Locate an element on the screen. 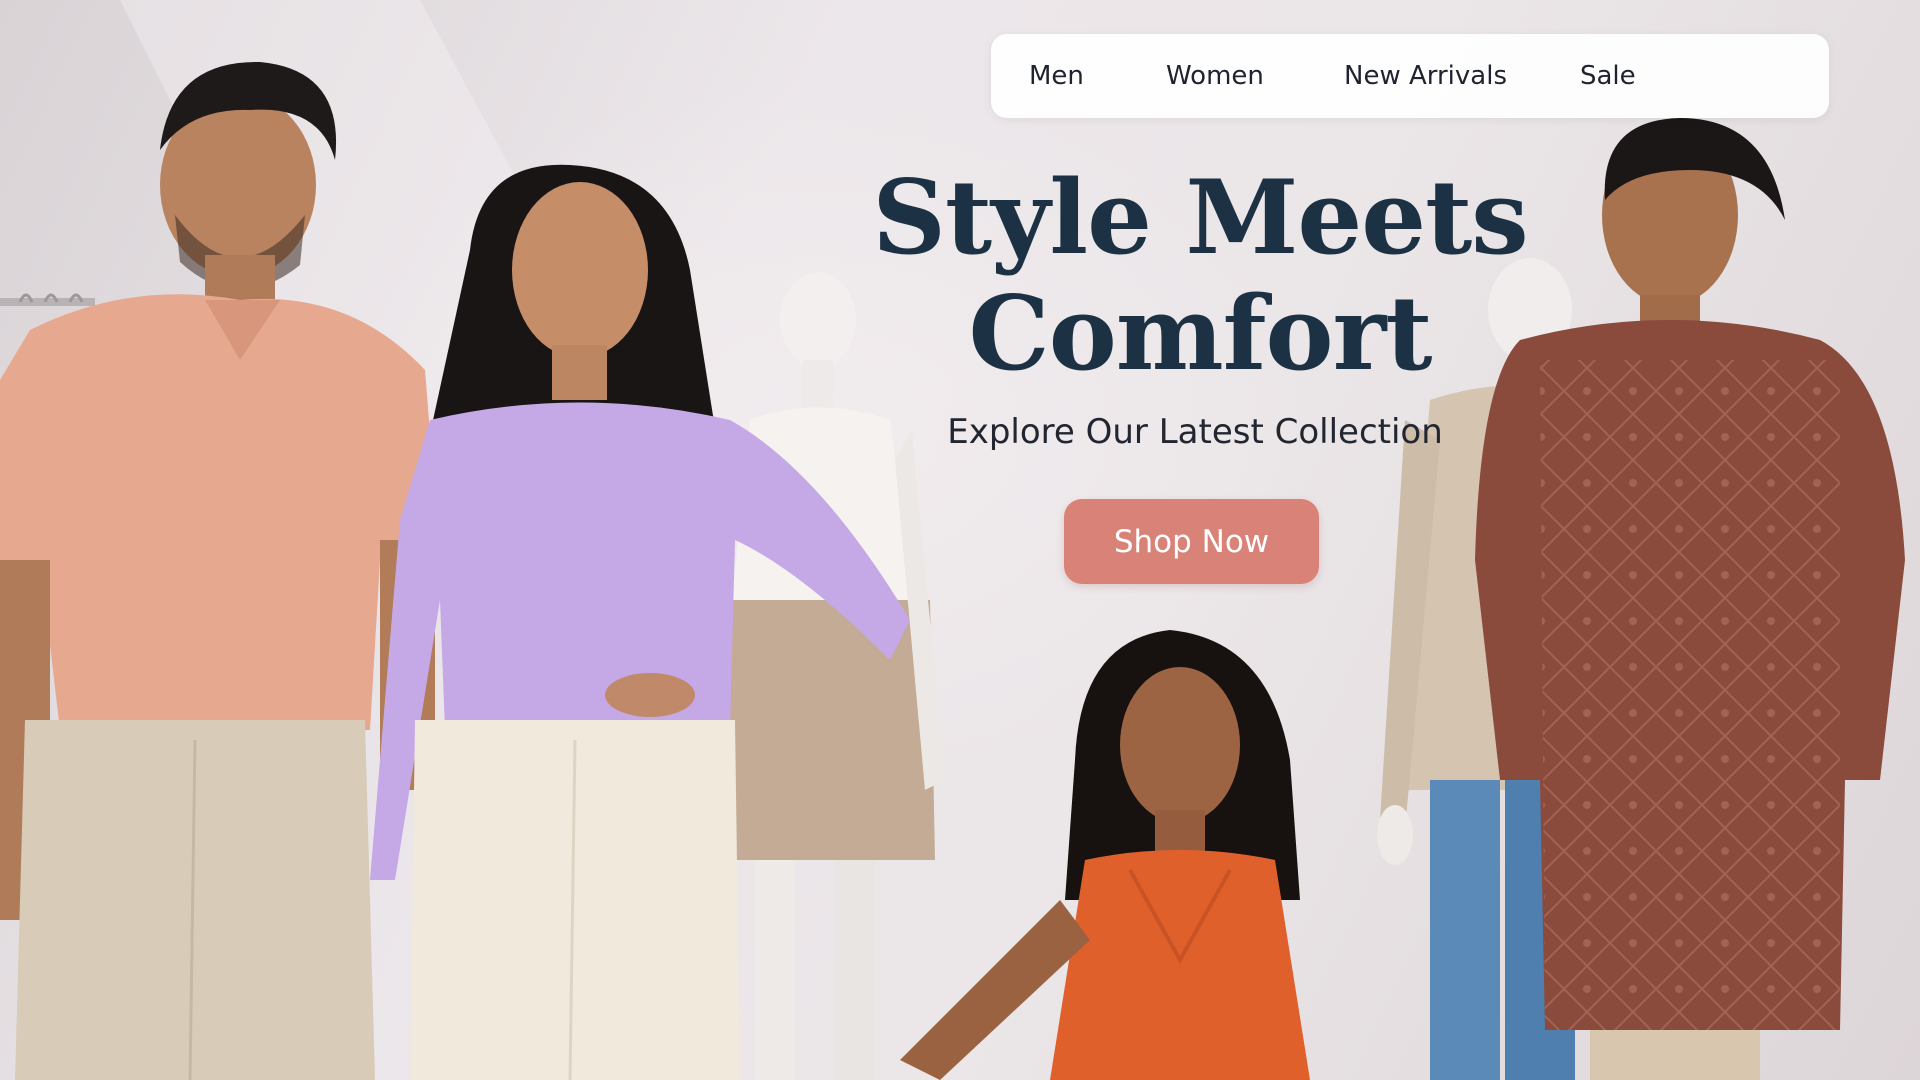 This screenshot has width=1920, height=1080. hero-title-line-1: Style Meets is located at coordinates (1200, 218).